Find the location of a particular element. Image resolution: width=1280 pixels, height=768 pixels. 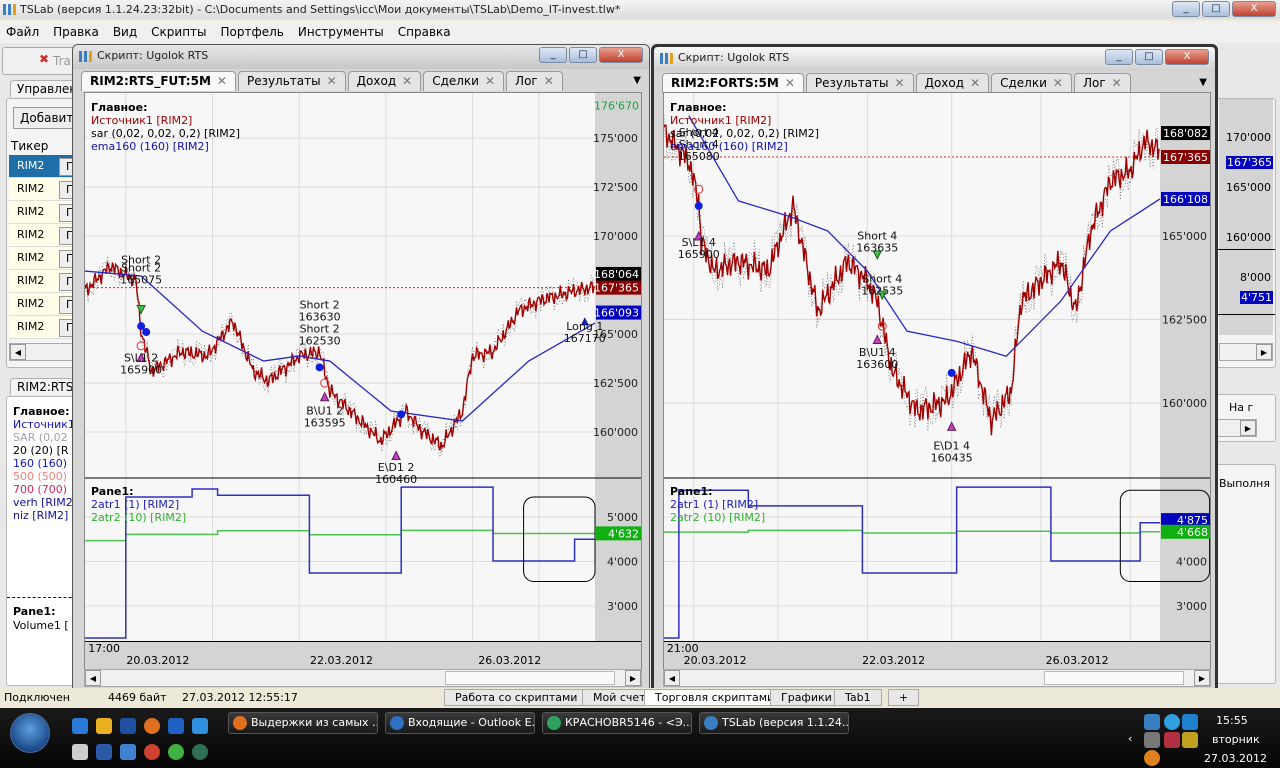

word-icon is located at coordinates (104, 752).